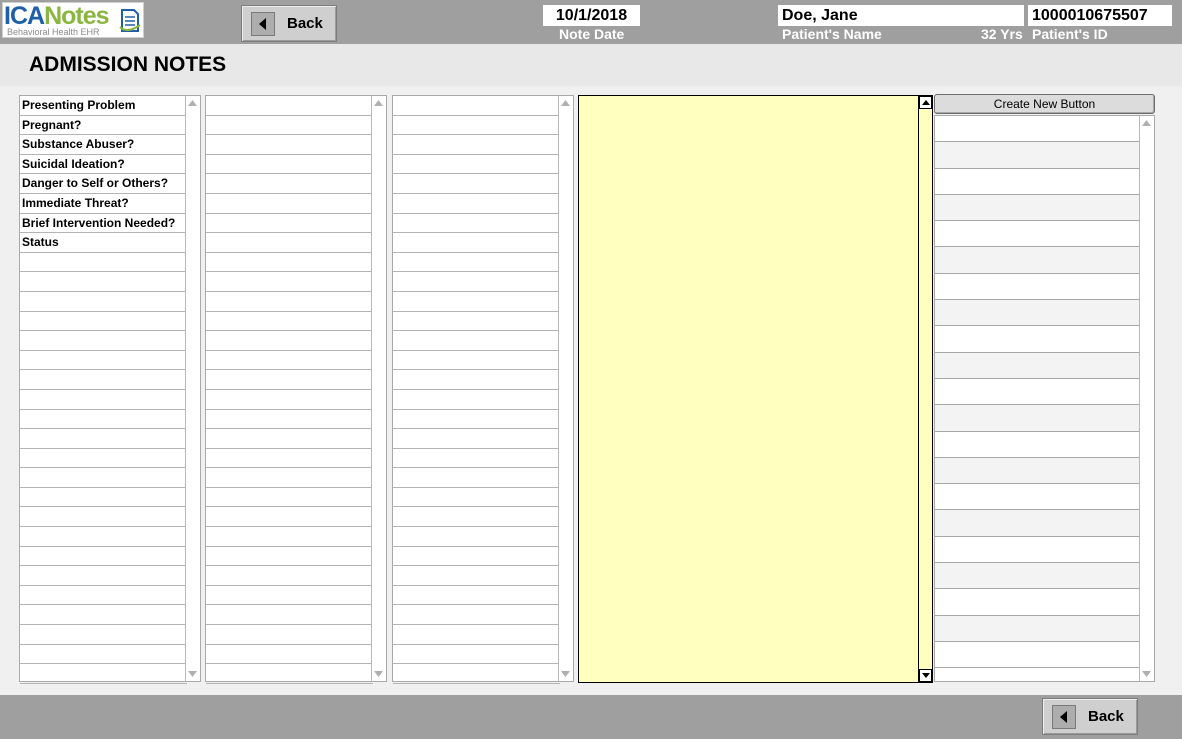 The height and width of the screenshot is (739, 1182). I want to click on list-row: Pregnant?, so click(103, 126).